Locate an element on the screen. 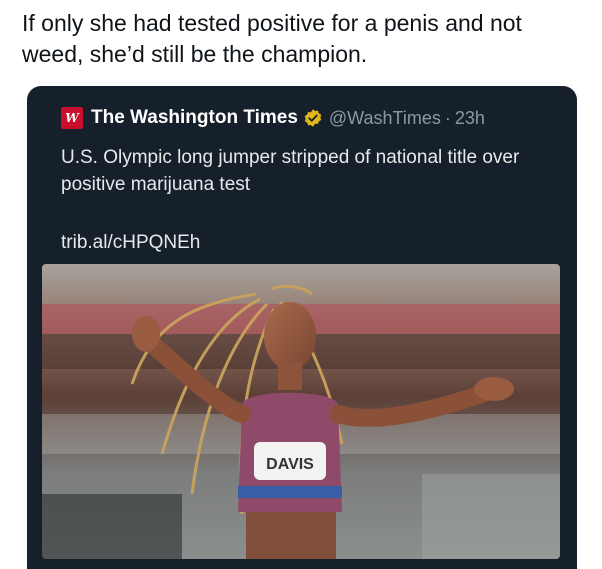 The width and height of the screenshot is (602, 569). tweet-header: W The Washington Times @WashTimes · 23h is located at coordinates (273, 118).